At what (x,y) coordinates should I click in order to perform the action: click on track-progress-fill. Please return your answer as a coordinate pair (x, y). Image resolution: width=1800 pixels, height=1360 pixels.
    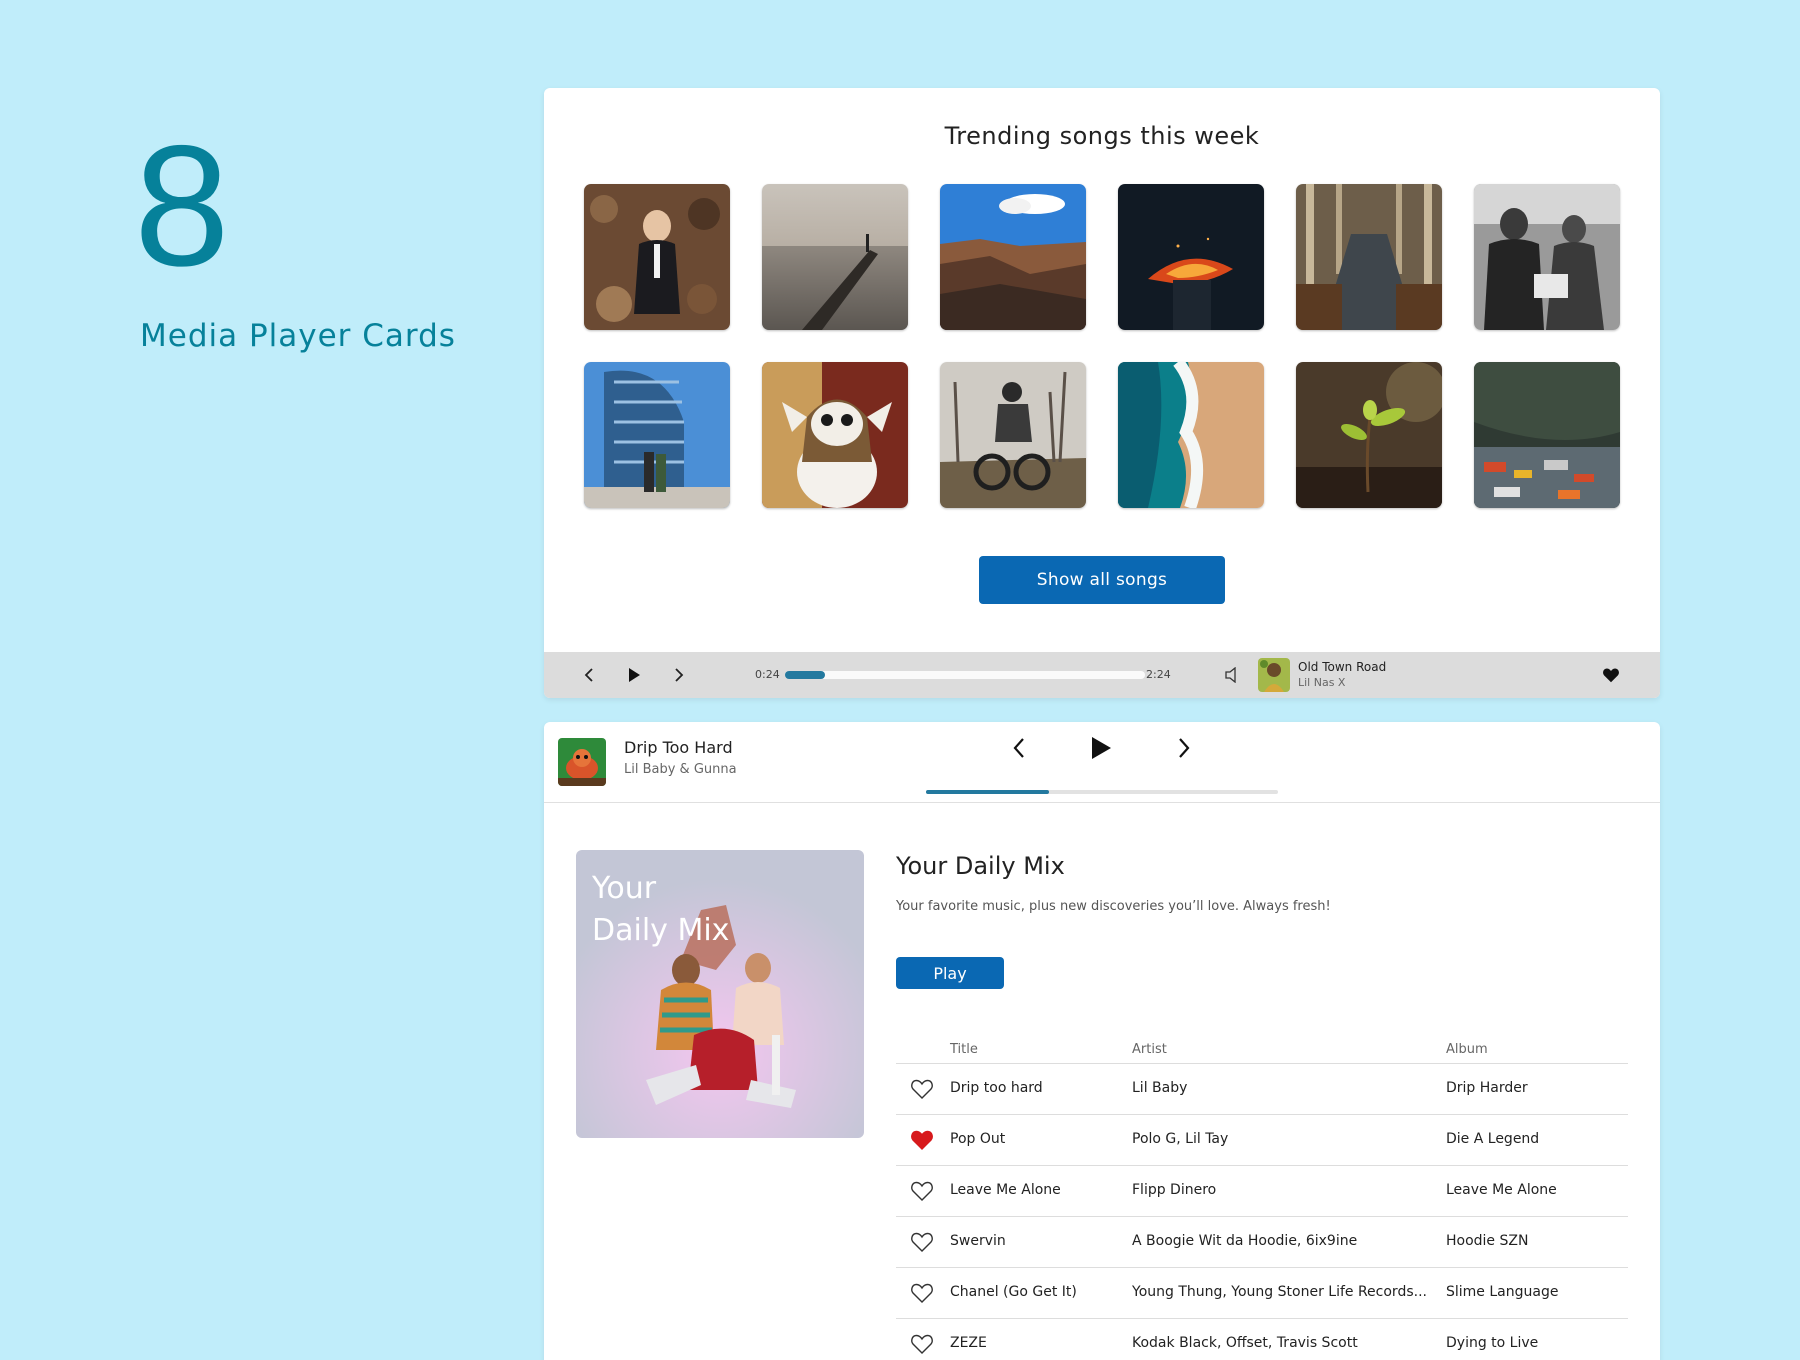
    Looking at the image, I should click on (988, 792).